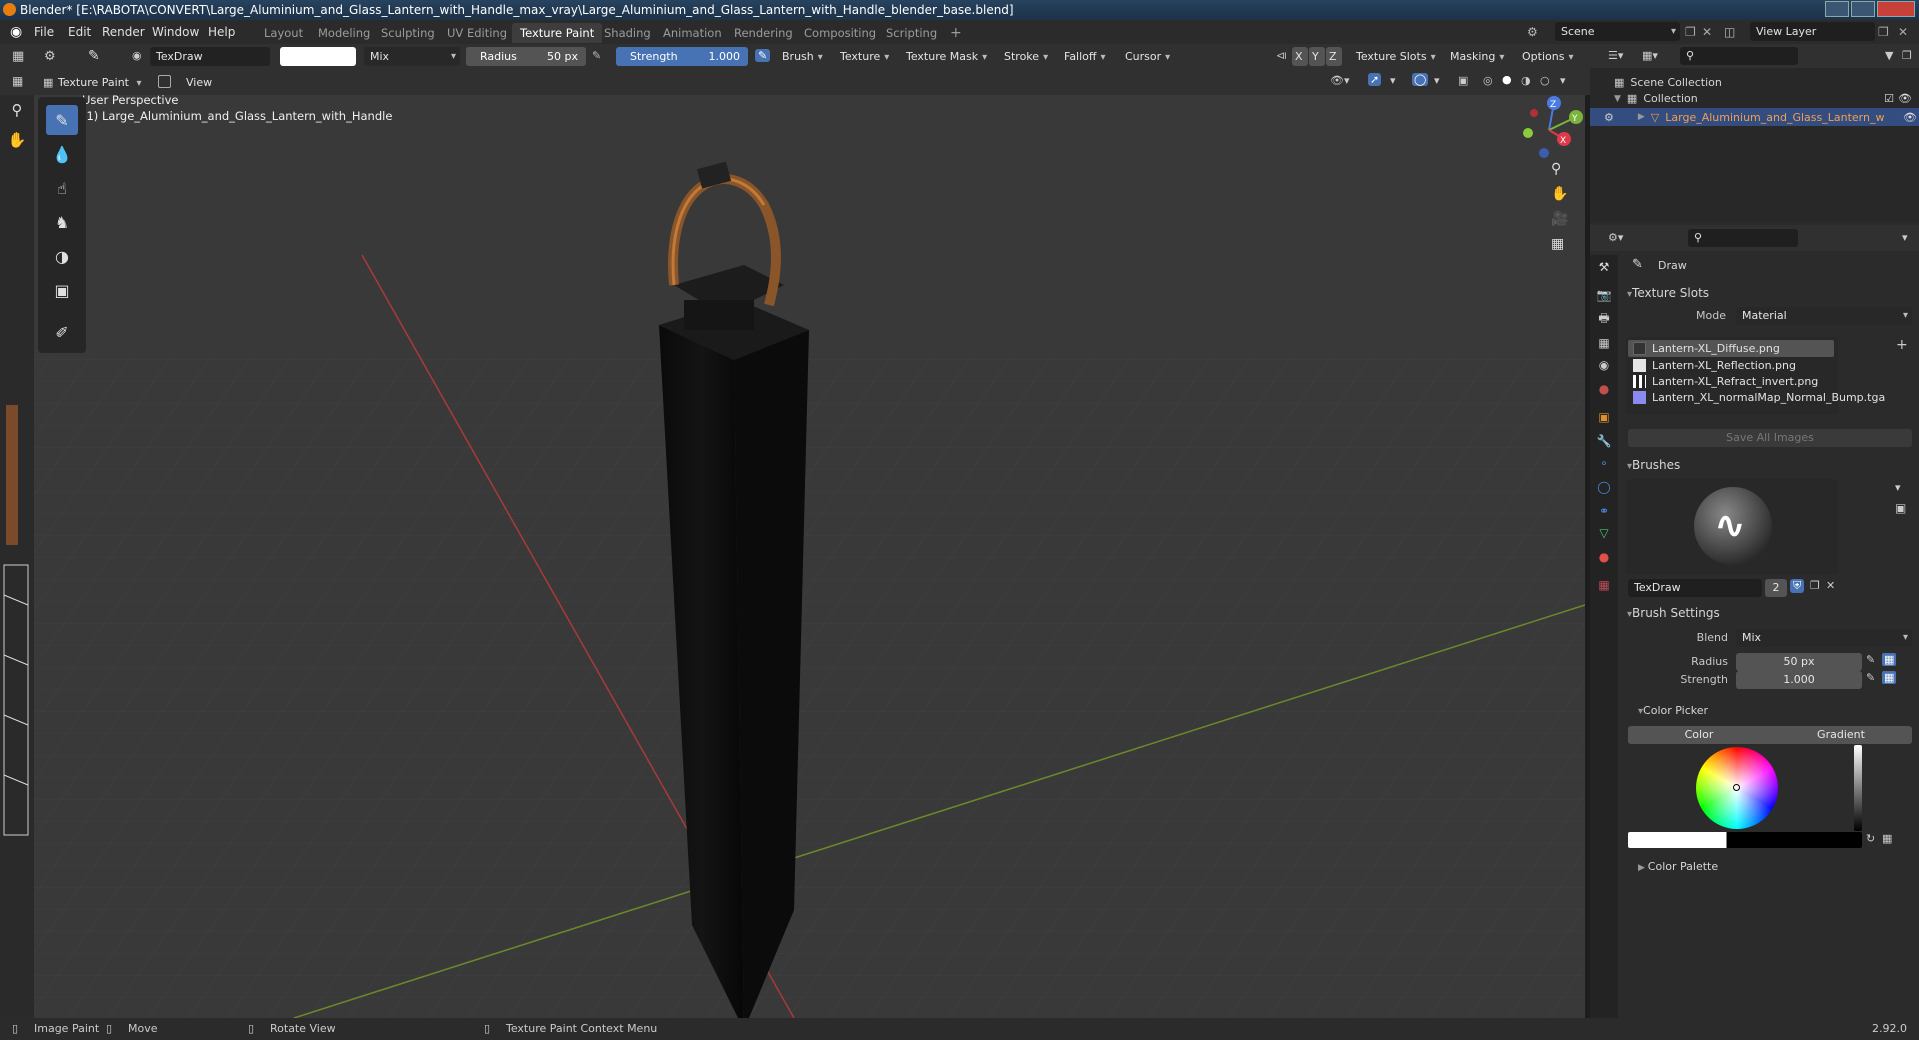  I want to click on strength-slider: 1.000, so click(1799, 680).